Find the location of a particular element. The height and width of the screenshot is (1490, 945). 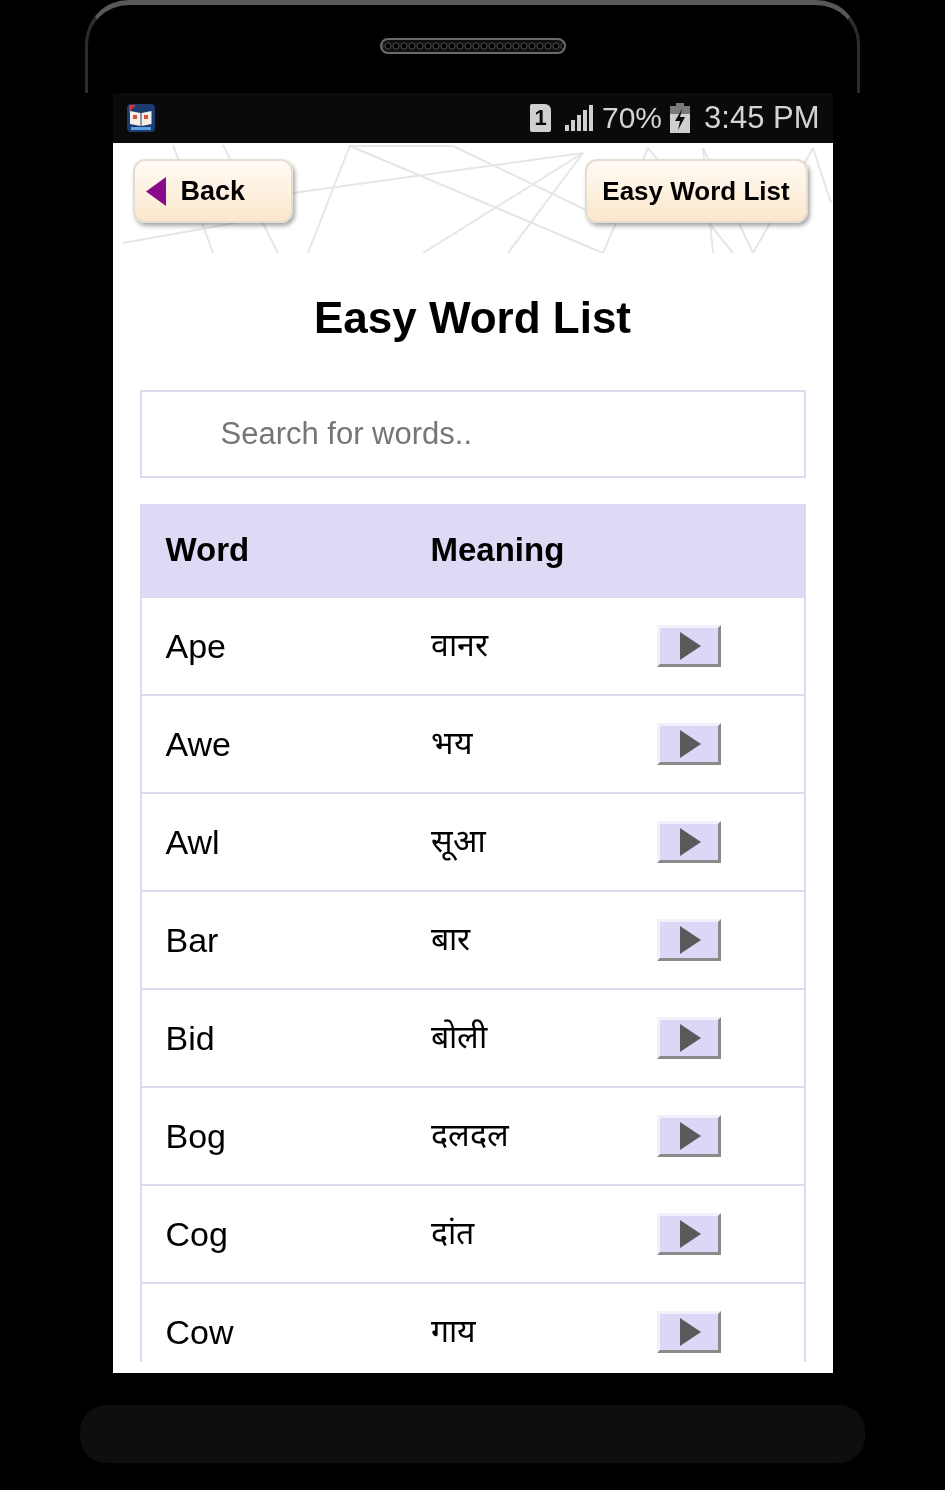

book-icon is located at coordinates (140, 118).